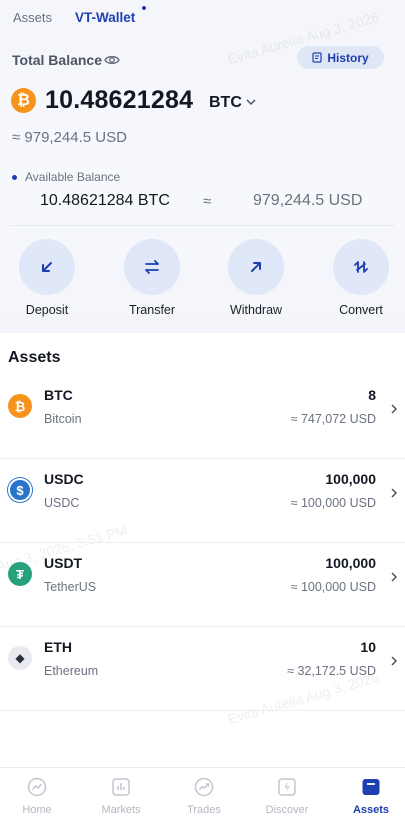 The height and width of the screenshot is (820, 405). Describe the element at coordinates (202, 501) in the screenshot. I see `asset-row-usdc: $ USDC USDC 100,000 ≈ 100,000 USD` at that location.